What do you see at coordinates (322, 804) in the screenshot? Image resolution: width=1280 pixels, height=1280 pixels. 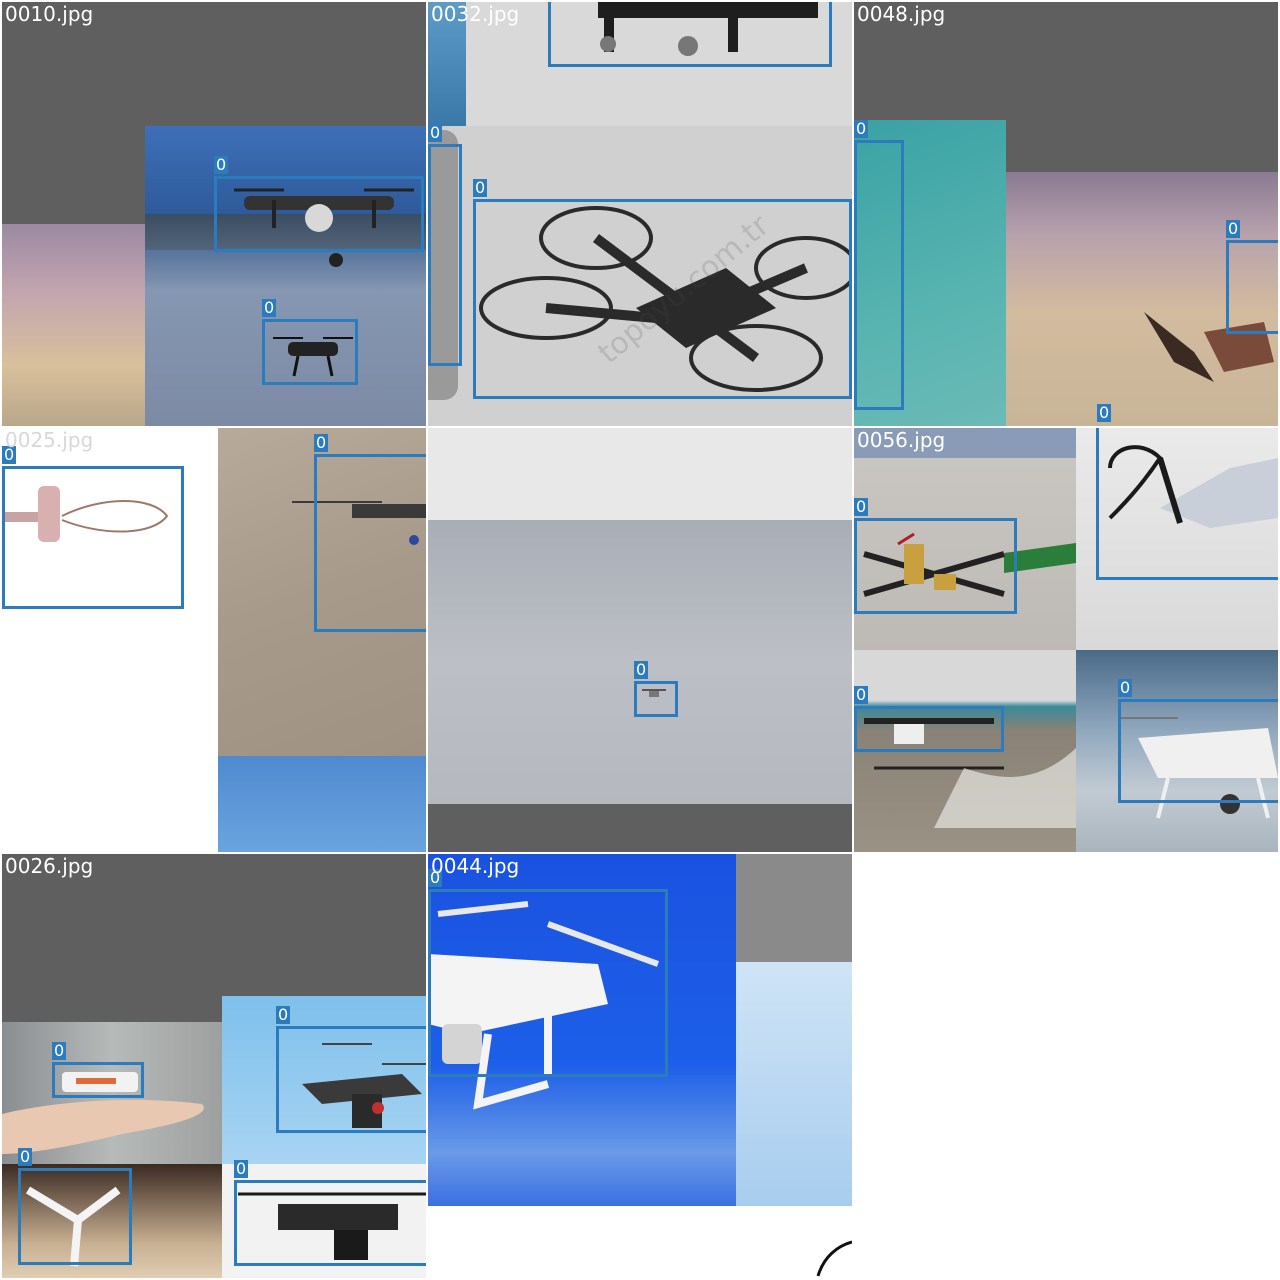 I see `sky-photo` at bounding box center [322, 804].